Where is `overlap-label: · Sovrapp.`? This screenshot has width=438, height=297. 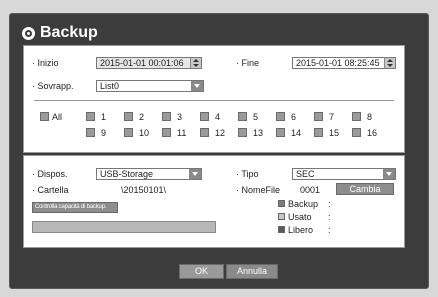 overlap-label: · Sovrapp. is located at coordinates (53, 86).